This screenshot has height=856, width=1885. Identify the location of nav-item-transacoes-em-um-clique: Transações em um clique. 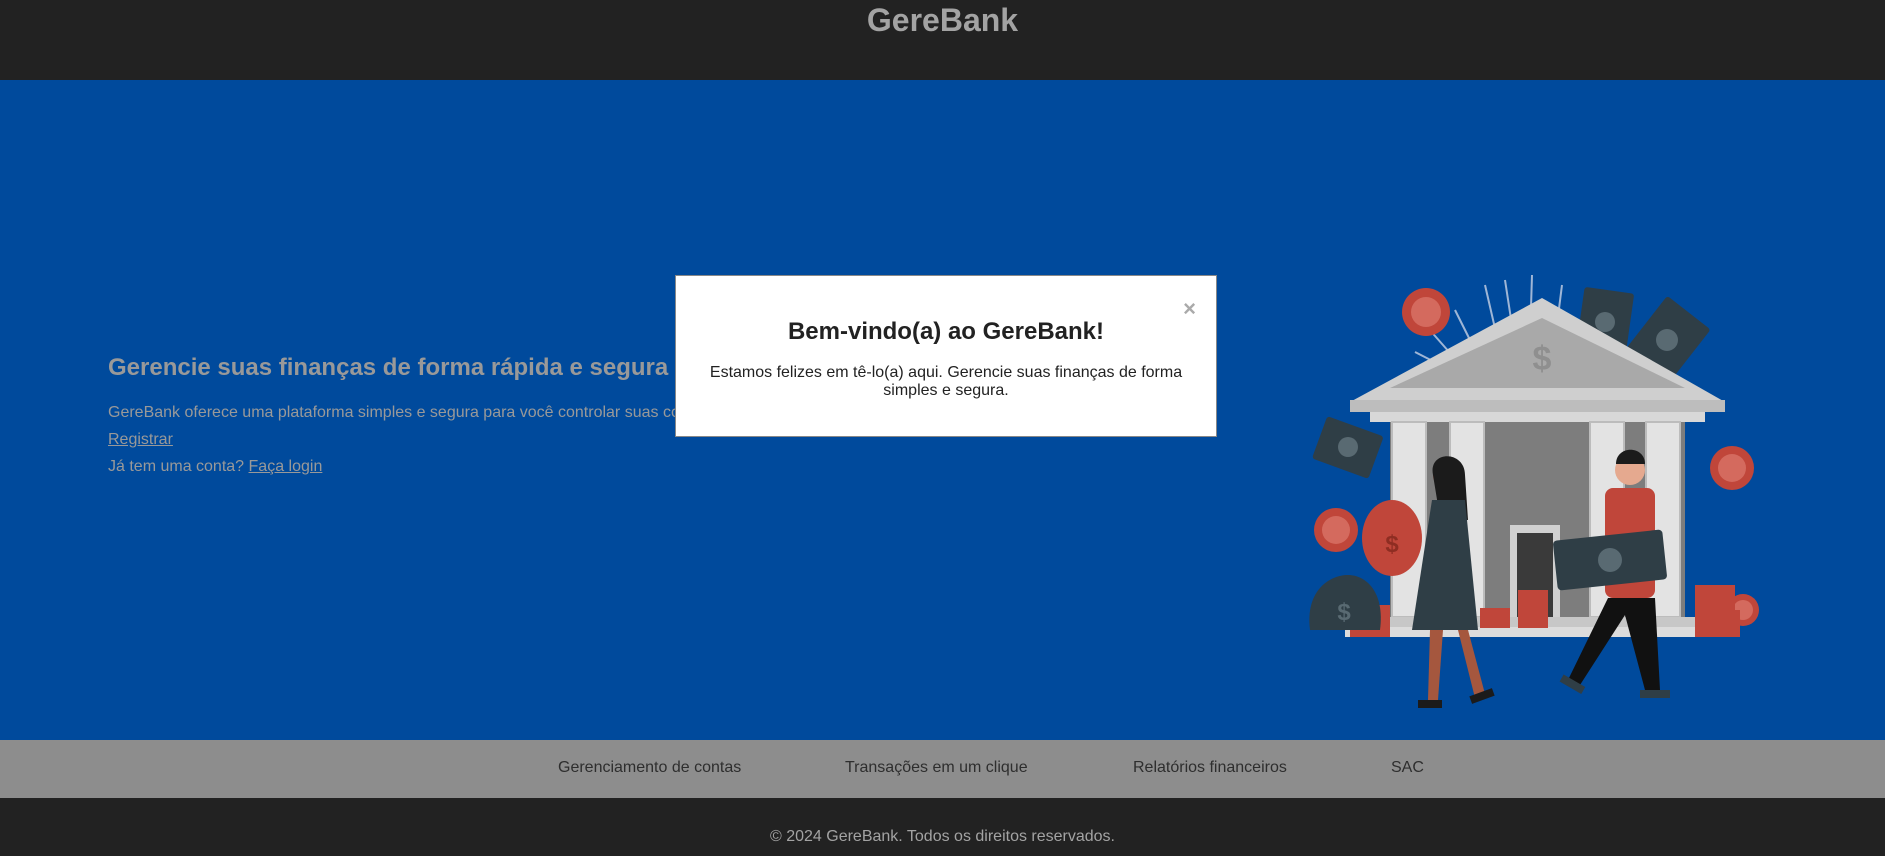
(936, 768).